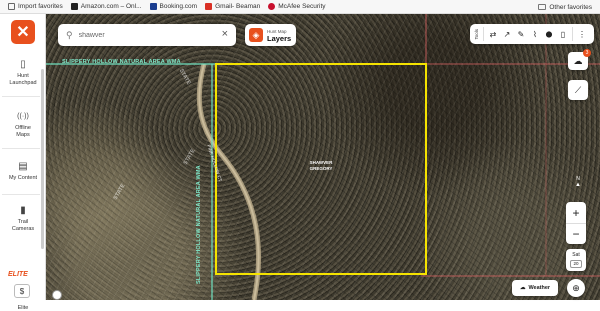  I want to click on content-icon: ▤, so click(23, 166).